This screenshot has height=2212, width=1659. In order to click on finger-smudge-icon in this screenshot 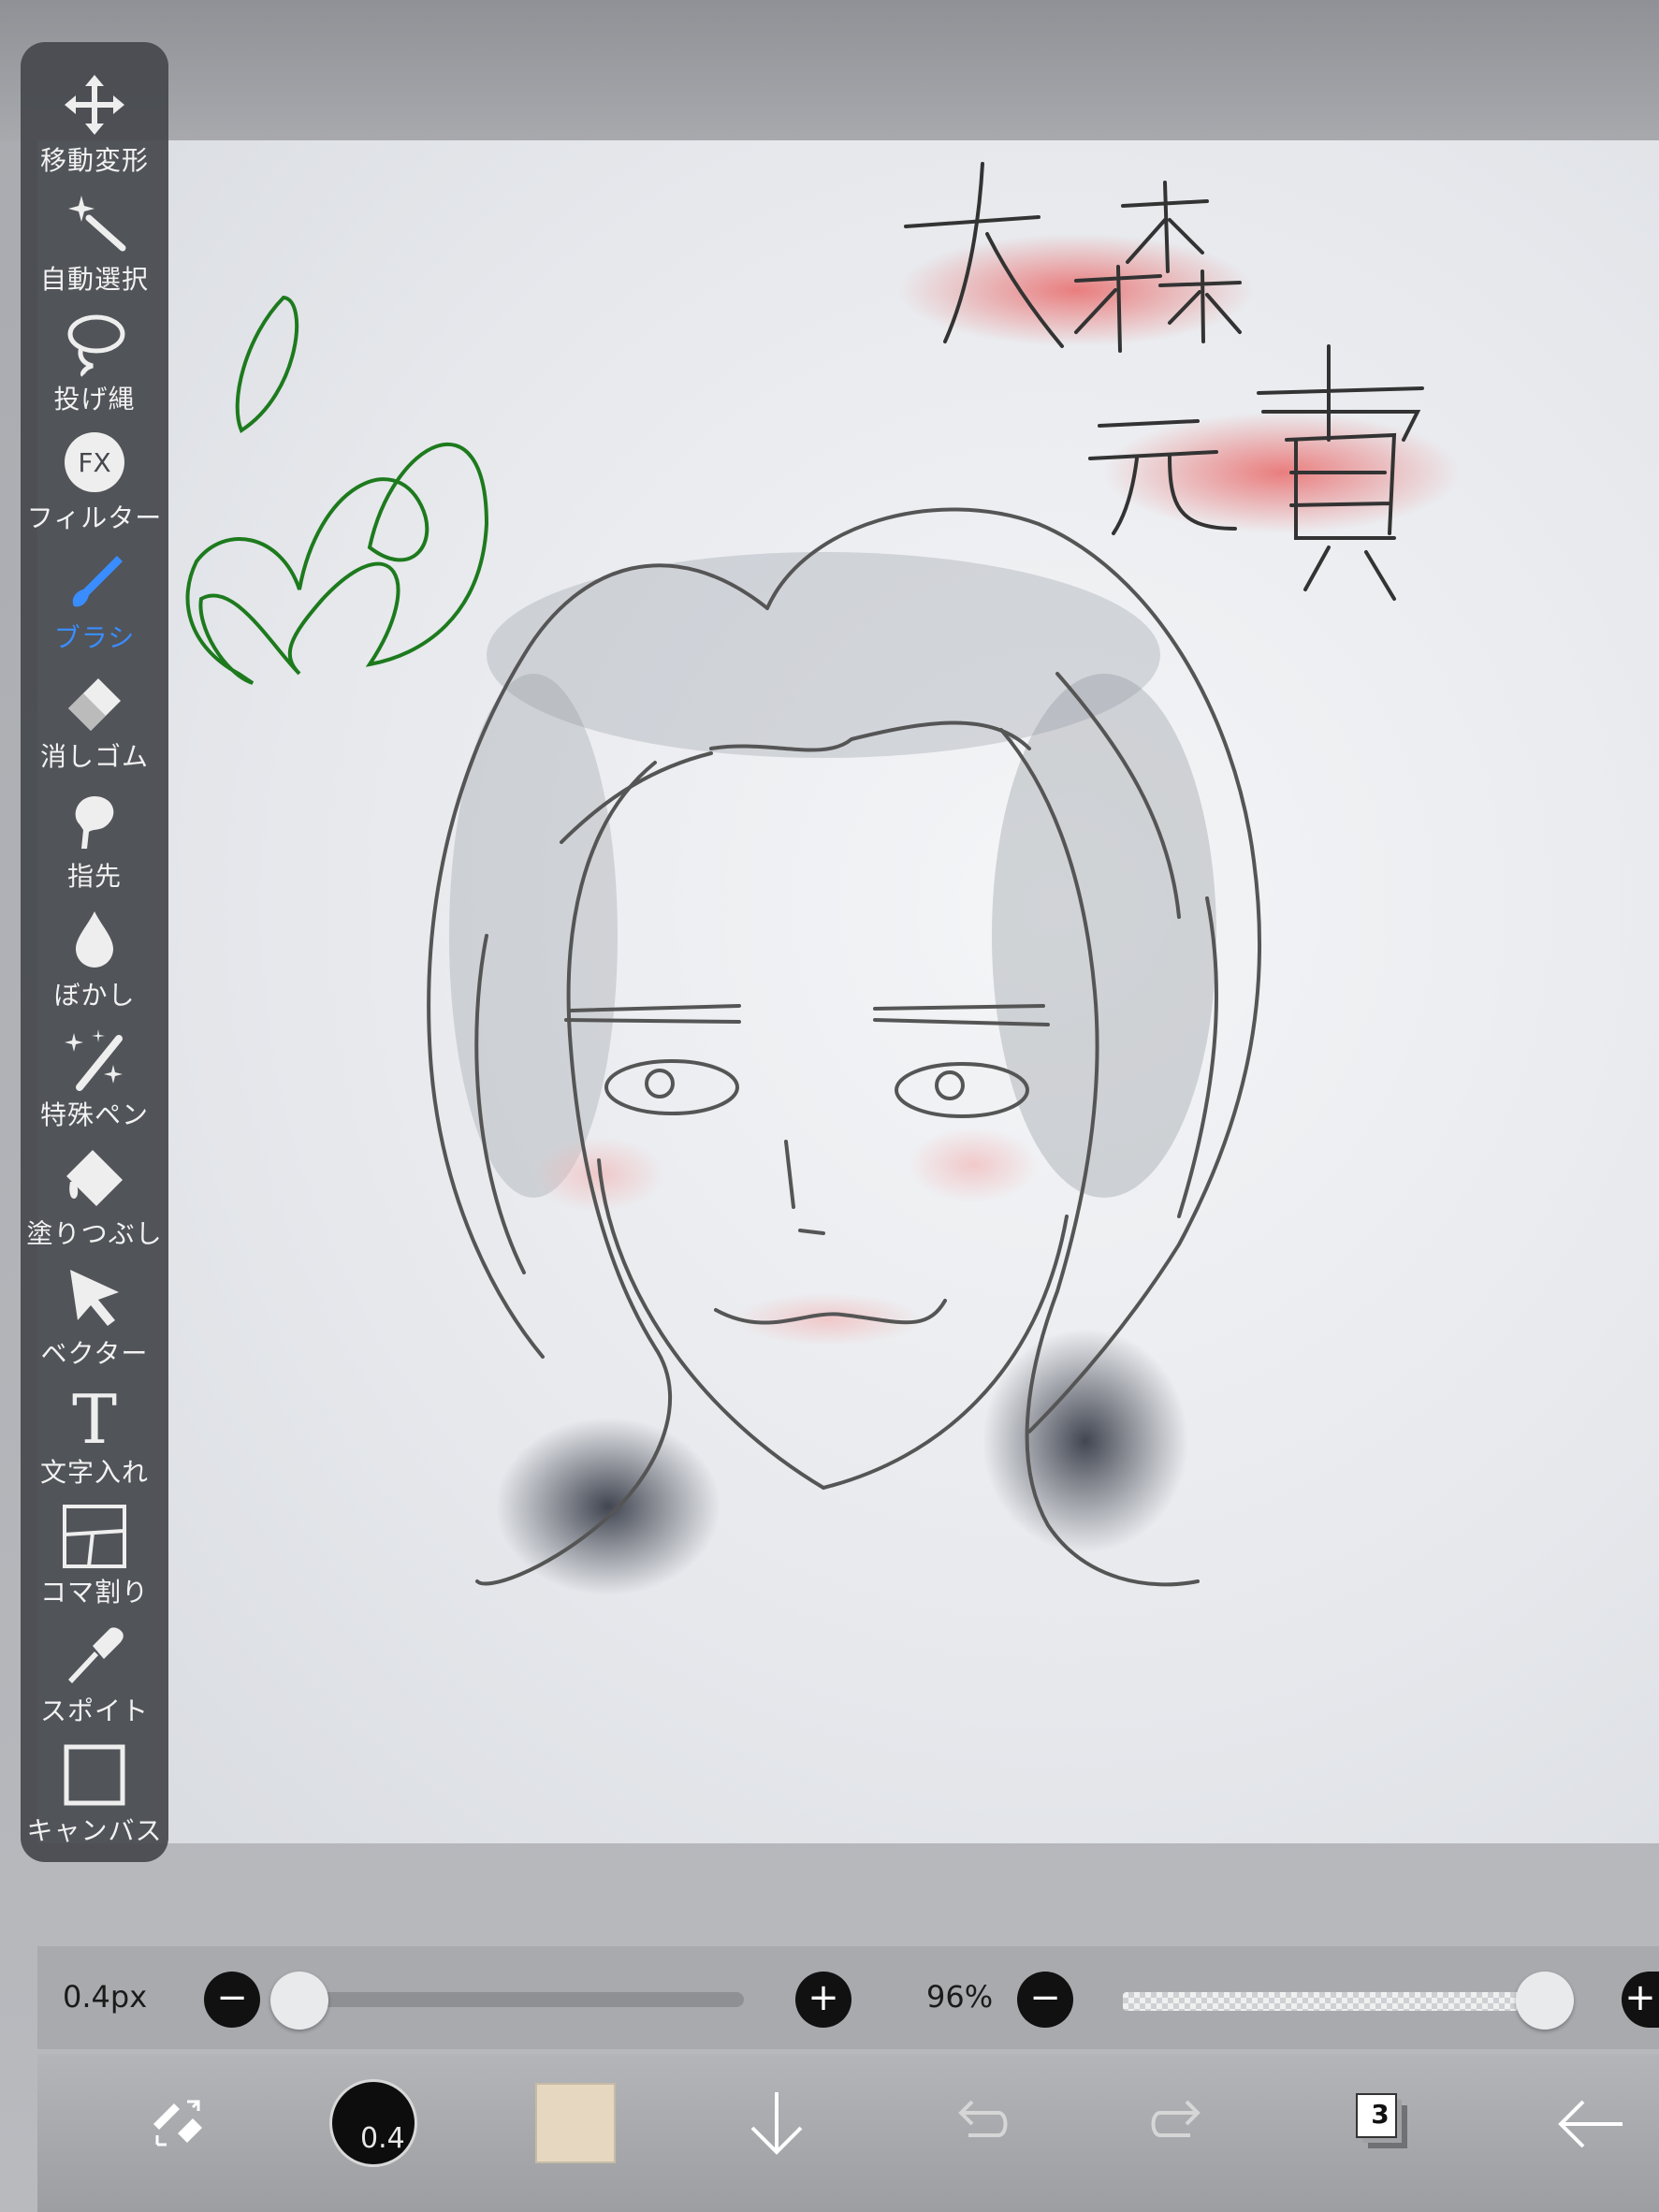, I will do `click(94, 820)`.